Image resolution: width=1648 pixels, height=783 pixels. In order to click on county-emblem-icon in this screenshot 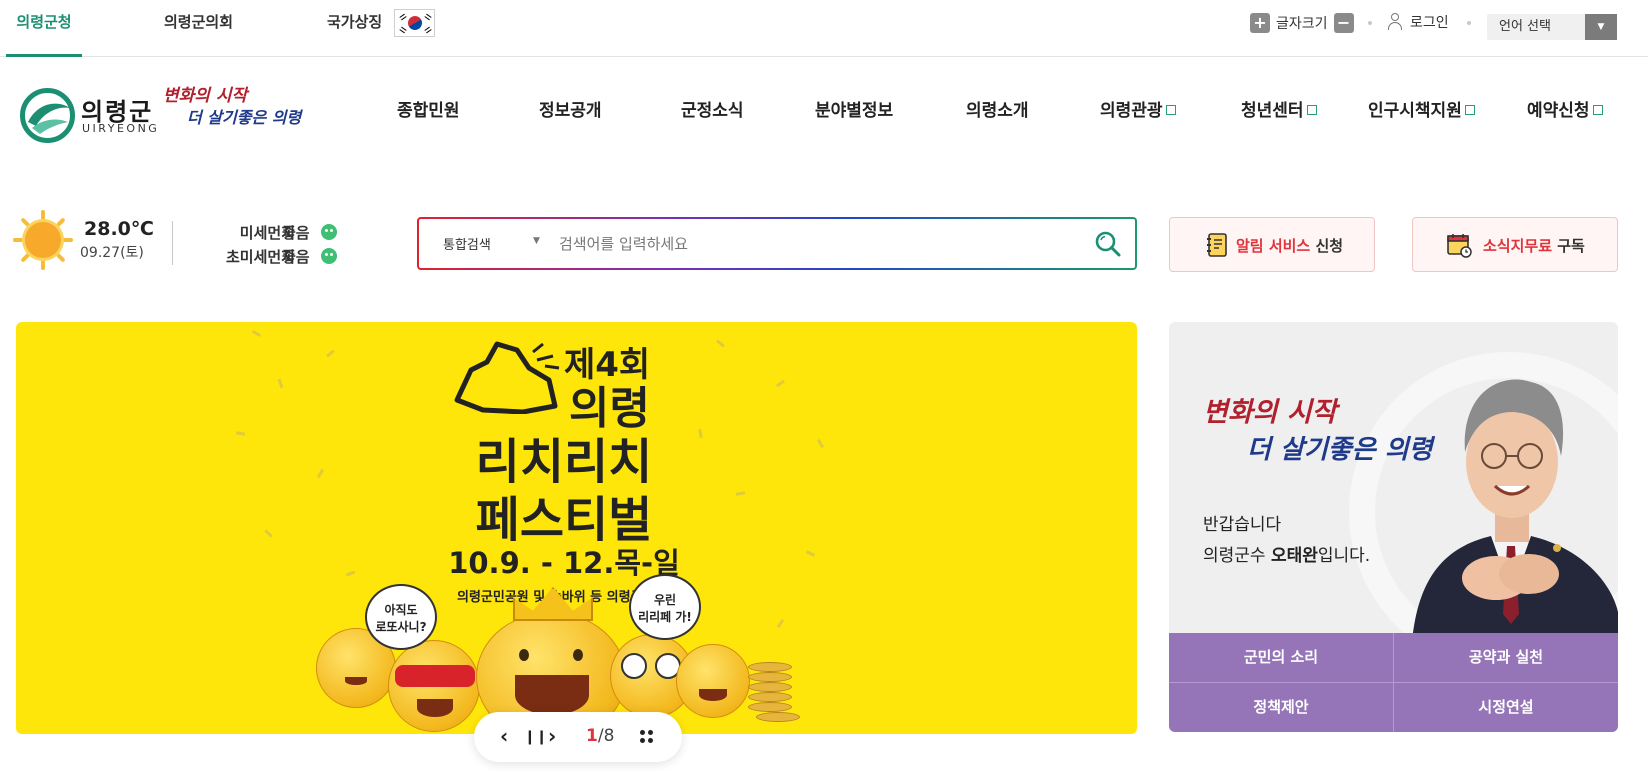, I will do `click(47, 115)`.